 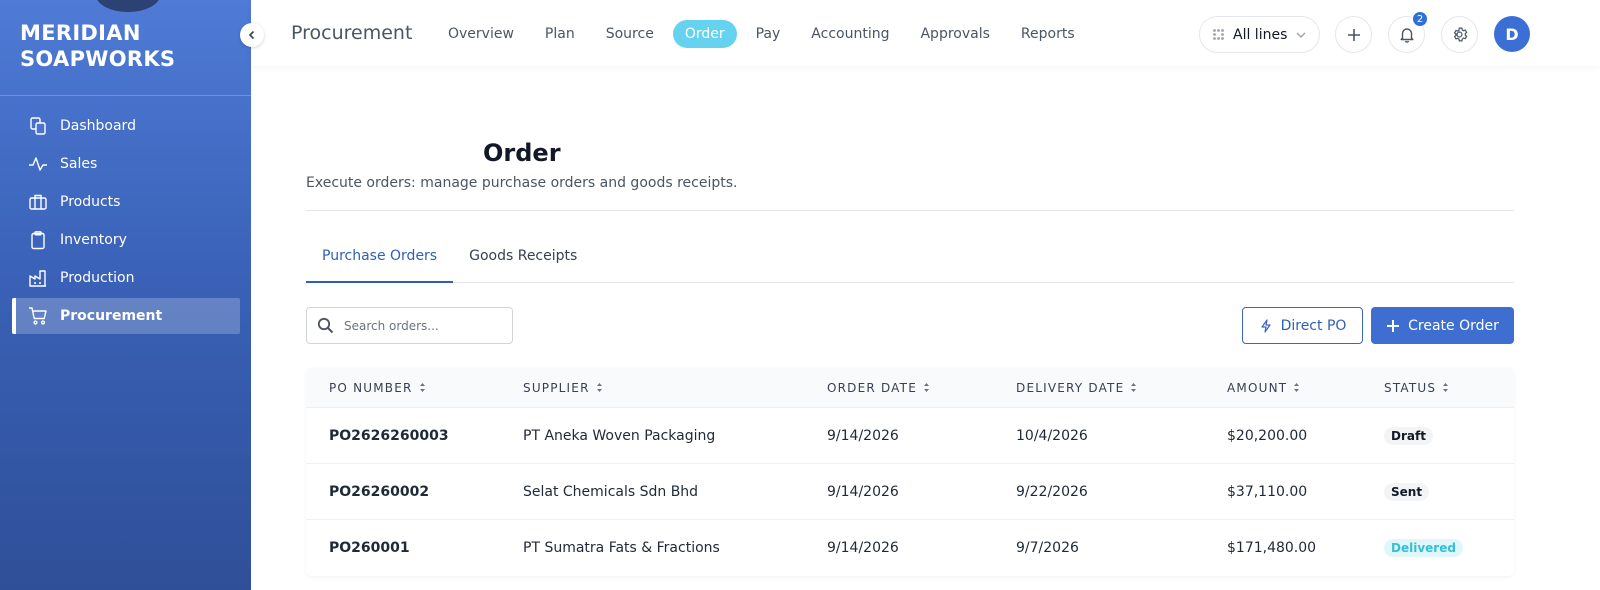 I want to click on cell-amount: $20,200.00, so click(x=1267, y=435).